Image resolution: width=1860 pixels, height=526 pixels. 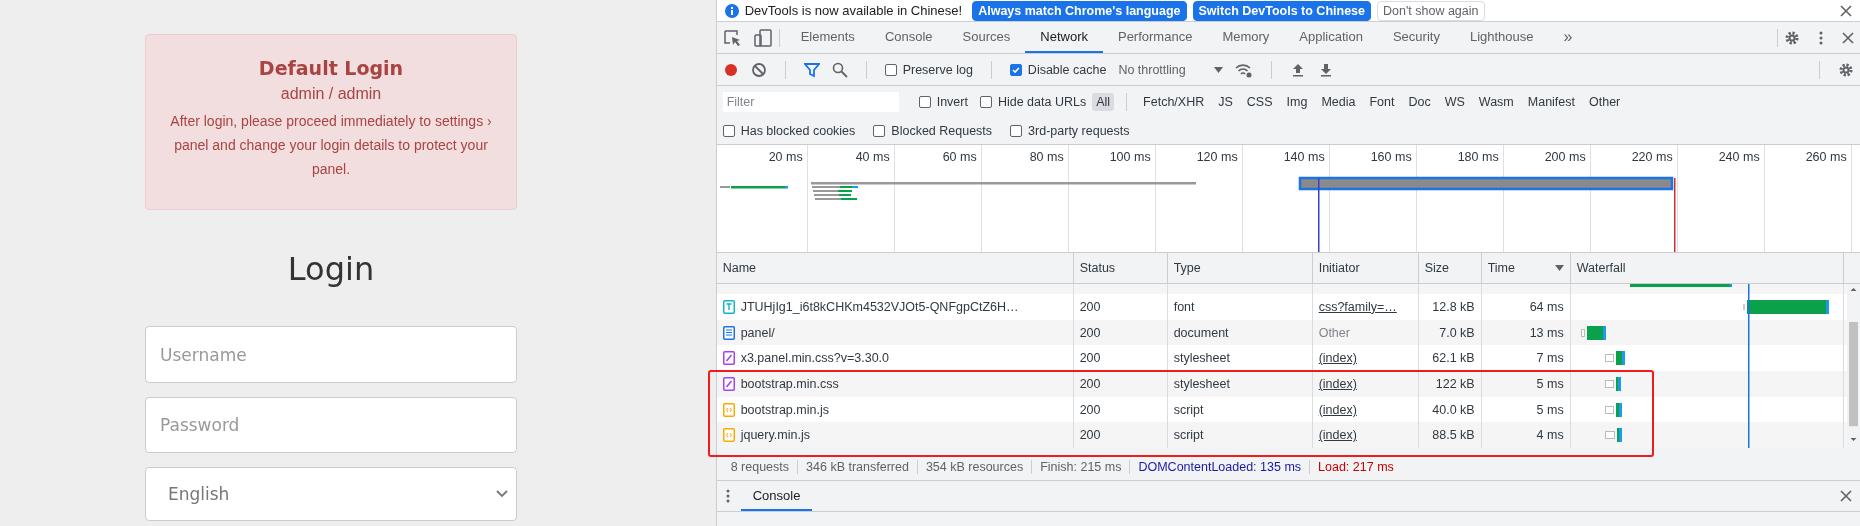 I want to click on time-tick: 160 ms, so click(x=1391, y=157).